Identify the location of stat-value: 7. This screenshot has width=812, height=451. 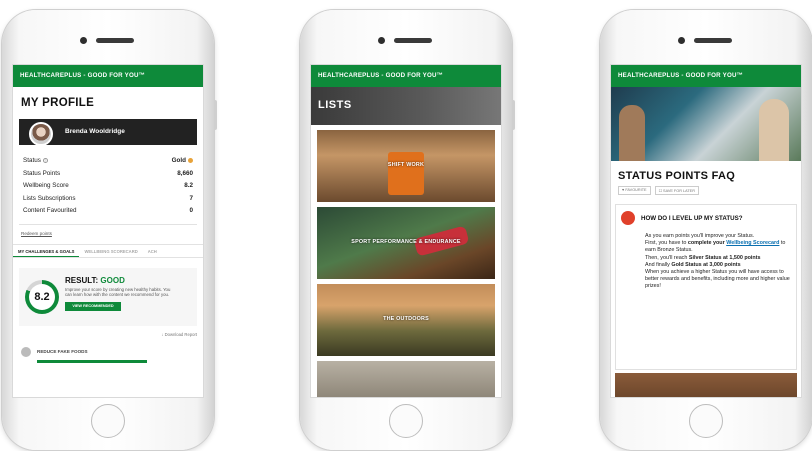
(191, 198).